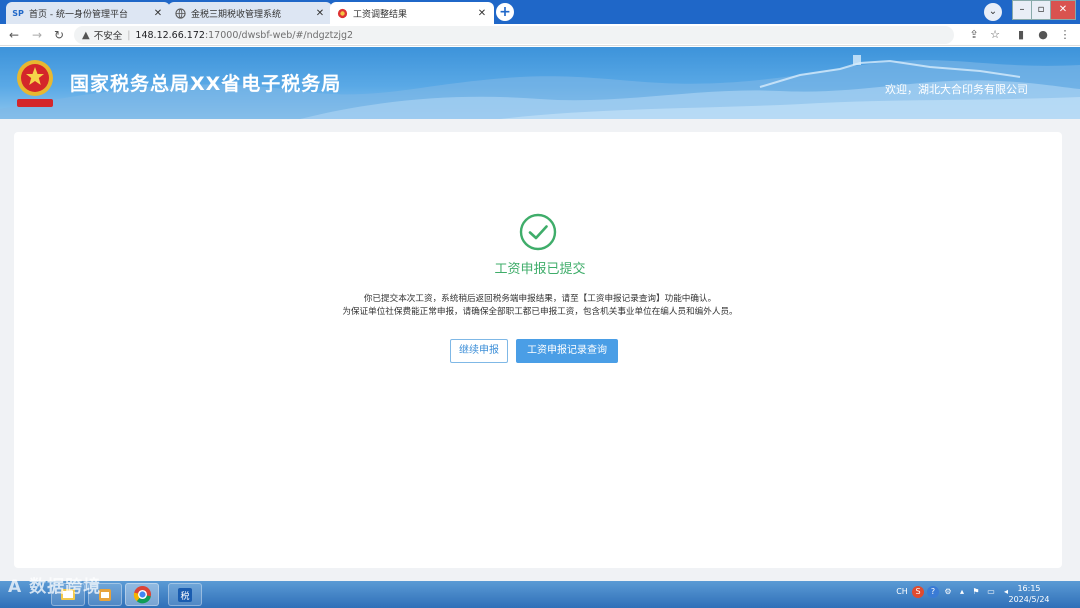 Image resolution: width=1080 pixels, height=608 pixels. Describe the element at coordinates (342, 13) in the screenshot. I see `emblem-favicon-icon` at that location.